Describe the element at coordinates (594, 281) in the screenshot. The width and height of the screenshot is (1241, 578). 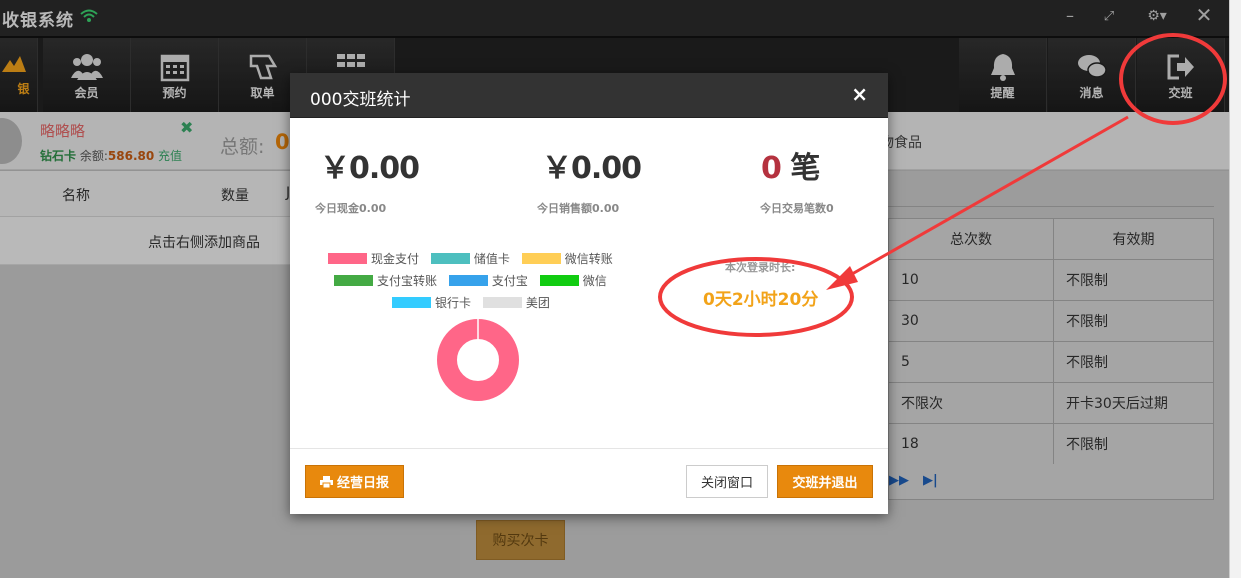
I see `legend-label: 微信` at that location.